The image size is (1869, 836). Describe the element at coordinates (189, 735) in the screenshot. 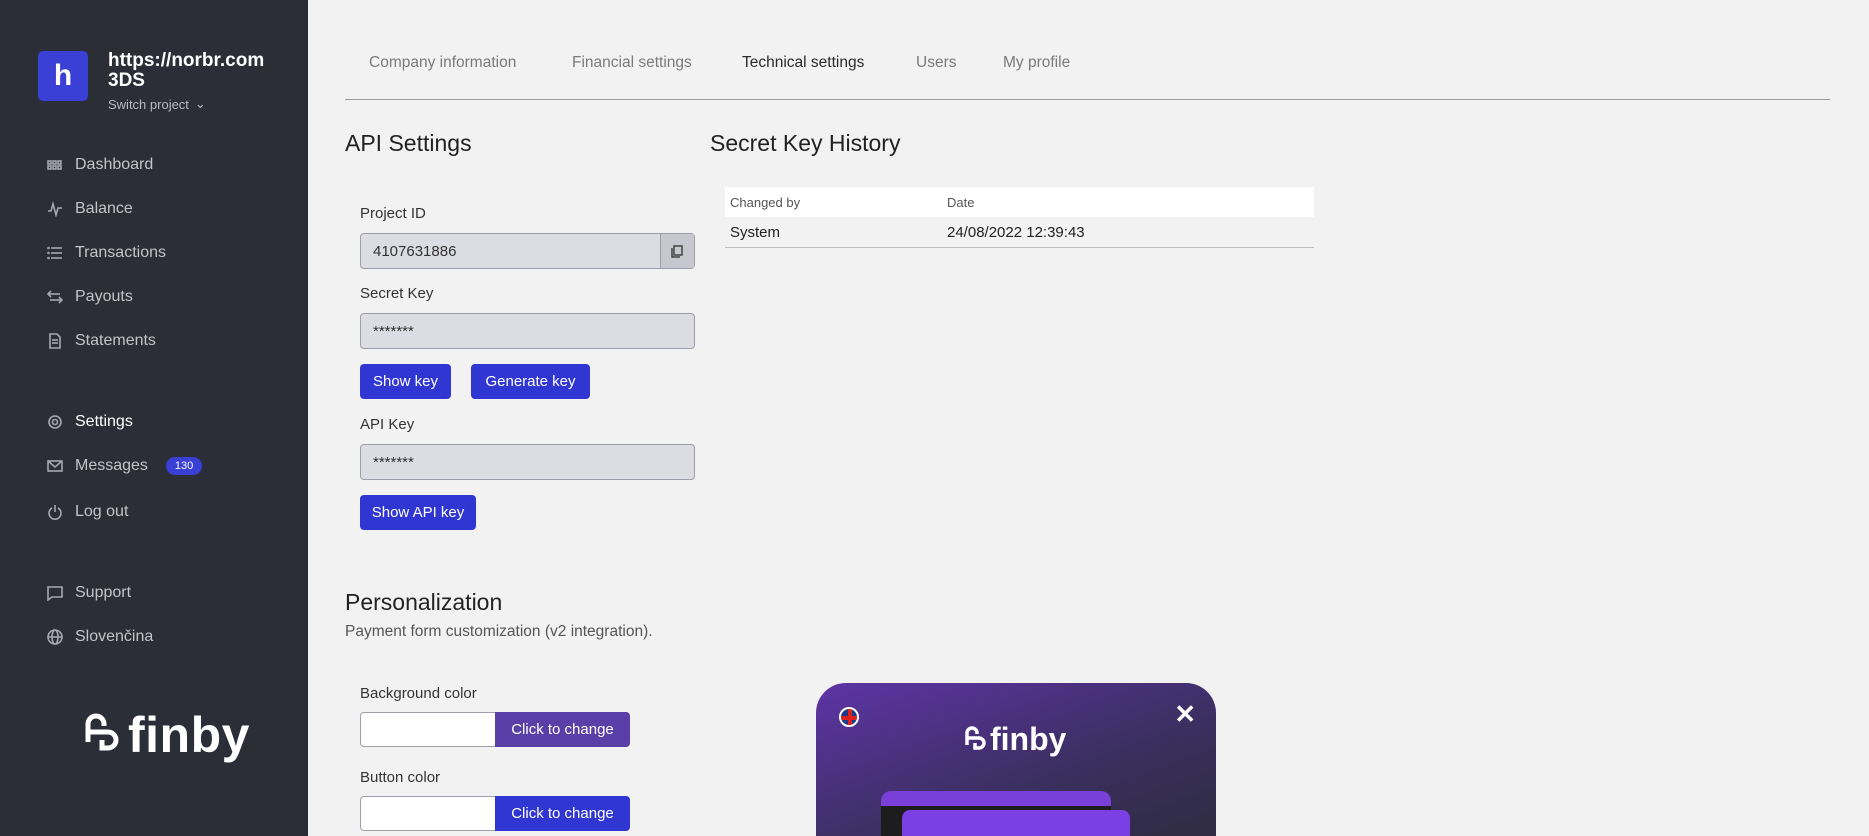

I see `brand-text: finby` at that location.